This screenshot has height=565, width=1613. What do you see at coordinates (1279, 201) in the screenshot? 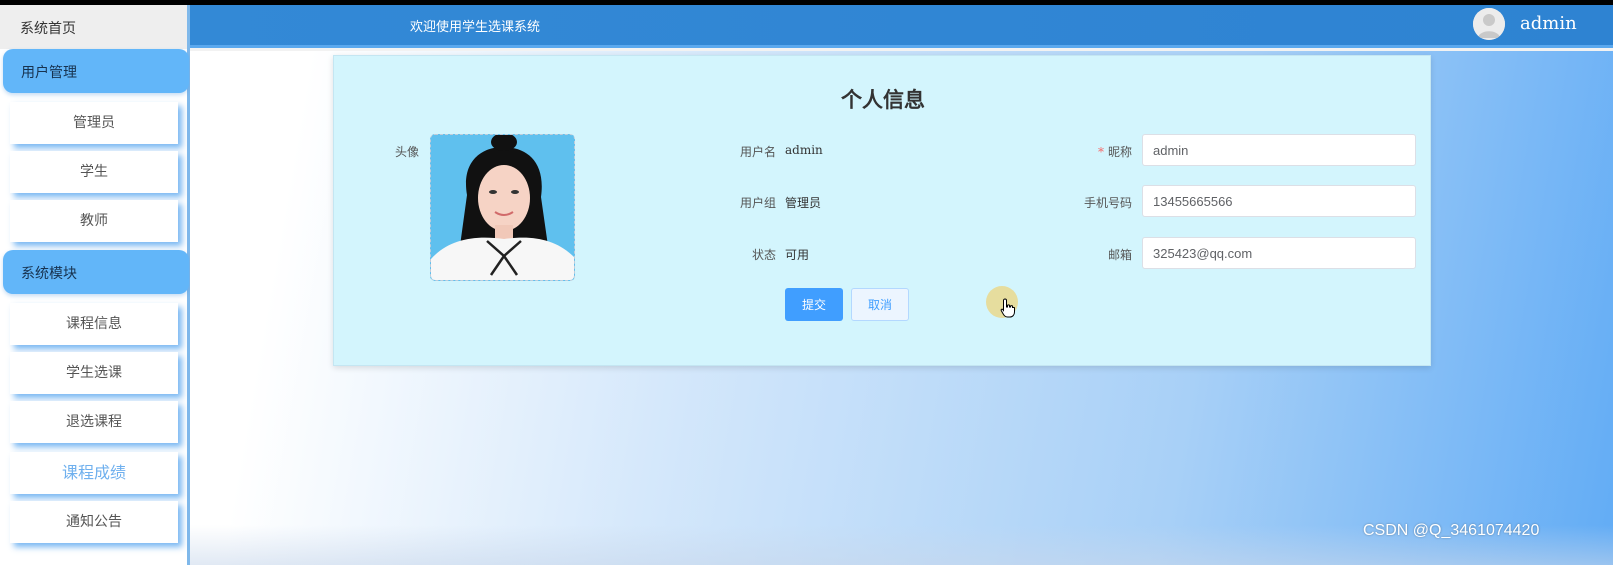
I see `phone-input` at bounding box center [1279, 201].